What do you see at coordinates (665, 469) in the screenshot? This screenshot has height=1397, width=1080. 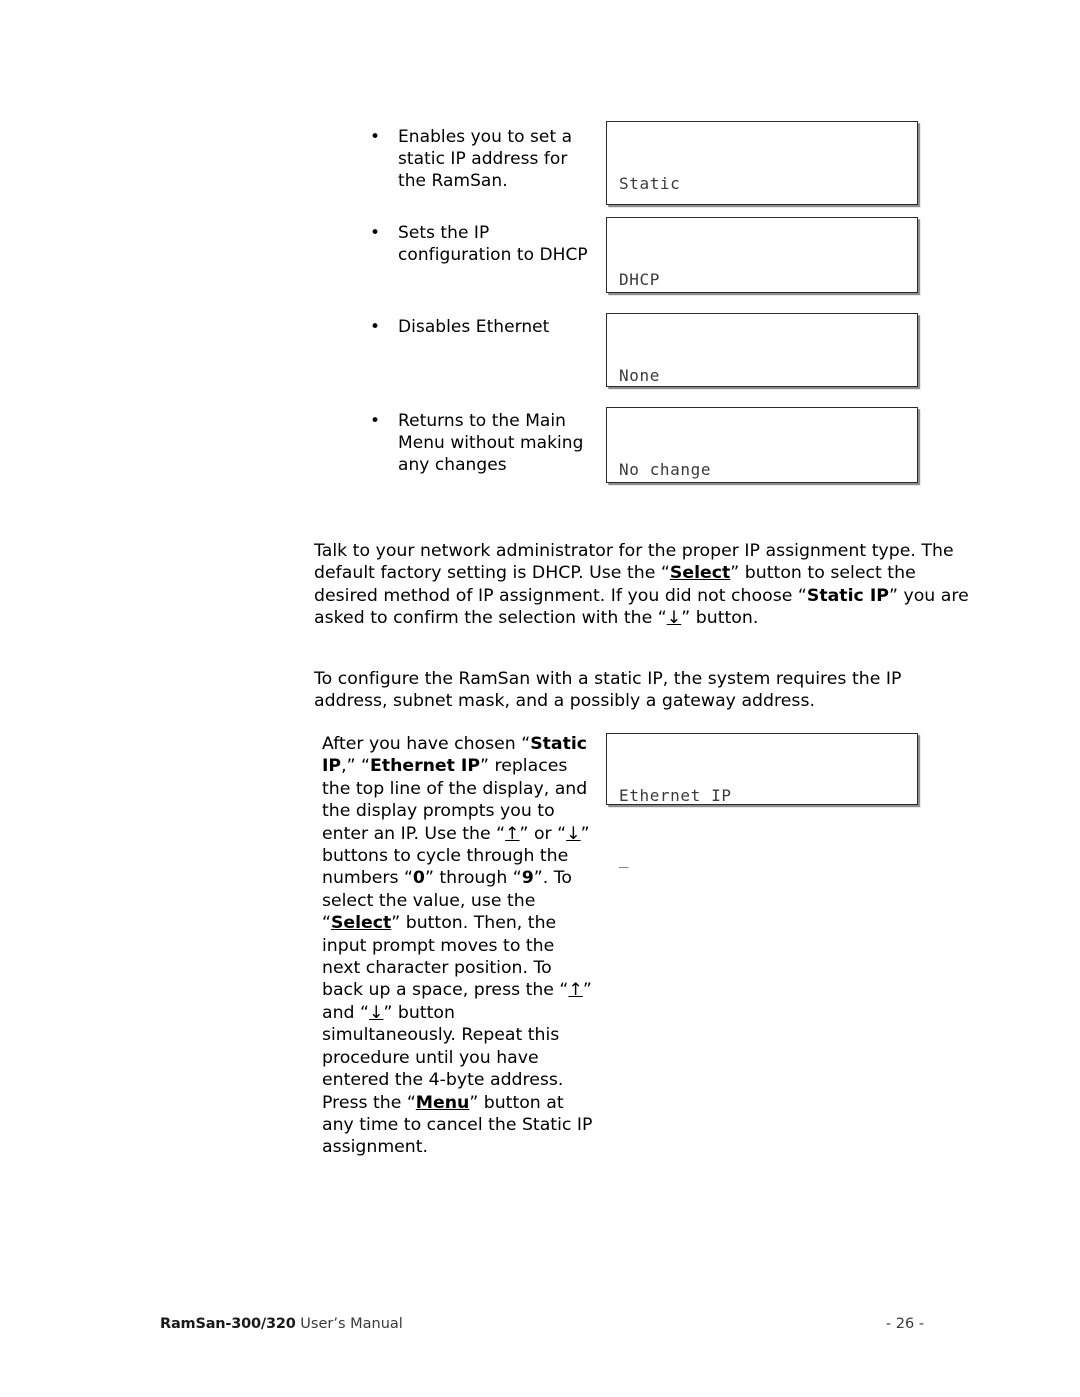 I see `lcd-line-1: No change` at bounding box center [665, 469].